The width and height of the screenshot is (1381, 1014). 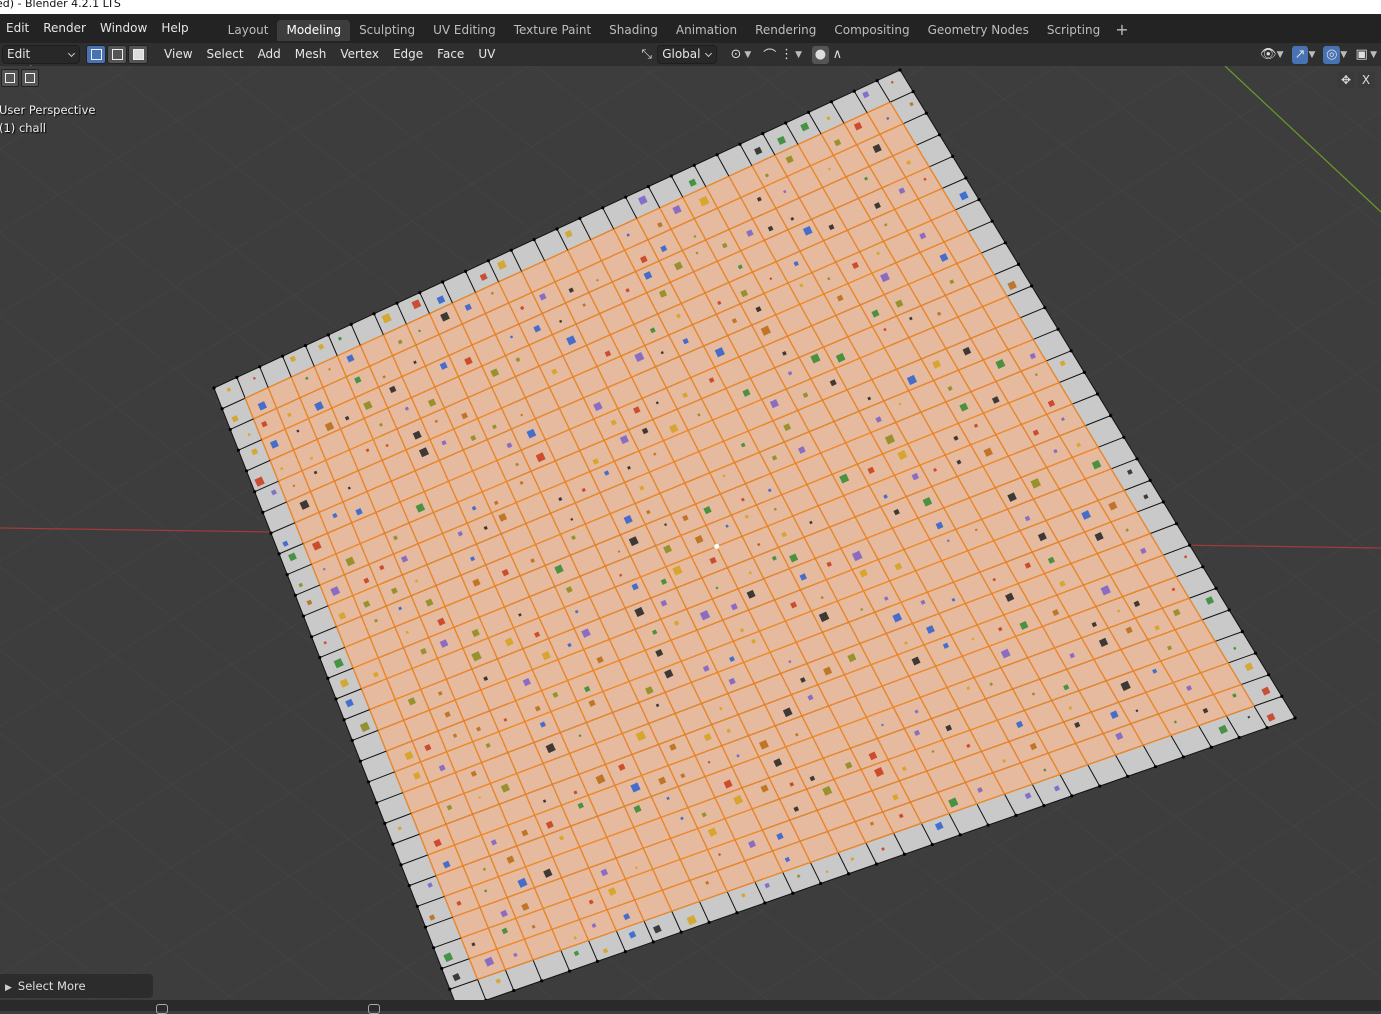 What do you see at coordinates (552, 30) in the screenshot?
I see `tab-texture-paint: Texture Paint` at bounding box center [552, 30].